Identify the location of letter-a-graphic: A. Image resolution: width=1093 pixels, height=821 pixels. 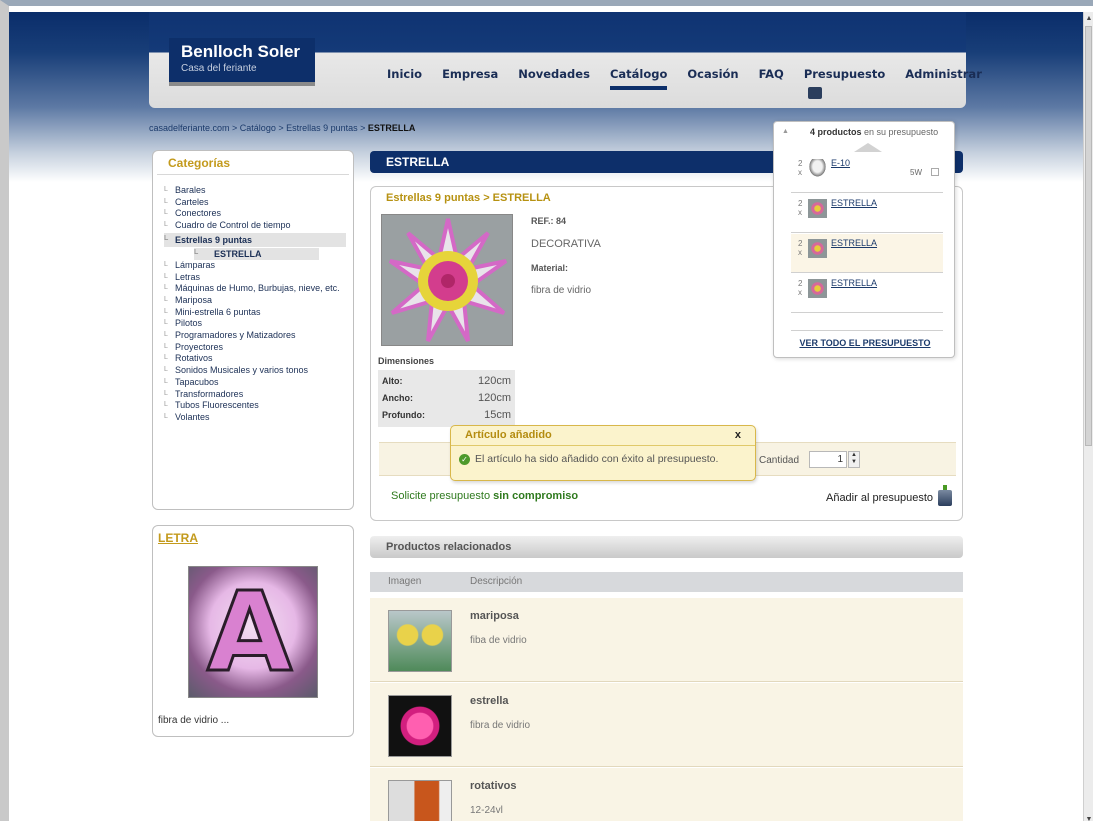
(249, 632).